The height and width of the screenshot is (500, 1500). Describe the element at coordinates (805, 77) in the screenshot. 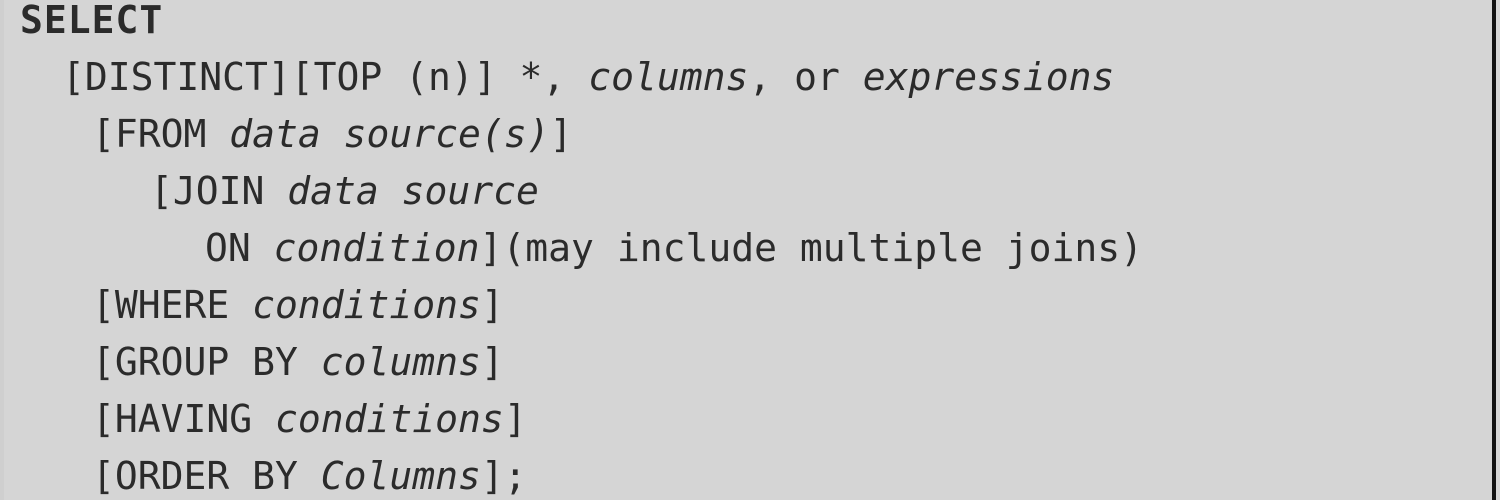

I see `line-distinct-top-literal-2: , or` at that location.